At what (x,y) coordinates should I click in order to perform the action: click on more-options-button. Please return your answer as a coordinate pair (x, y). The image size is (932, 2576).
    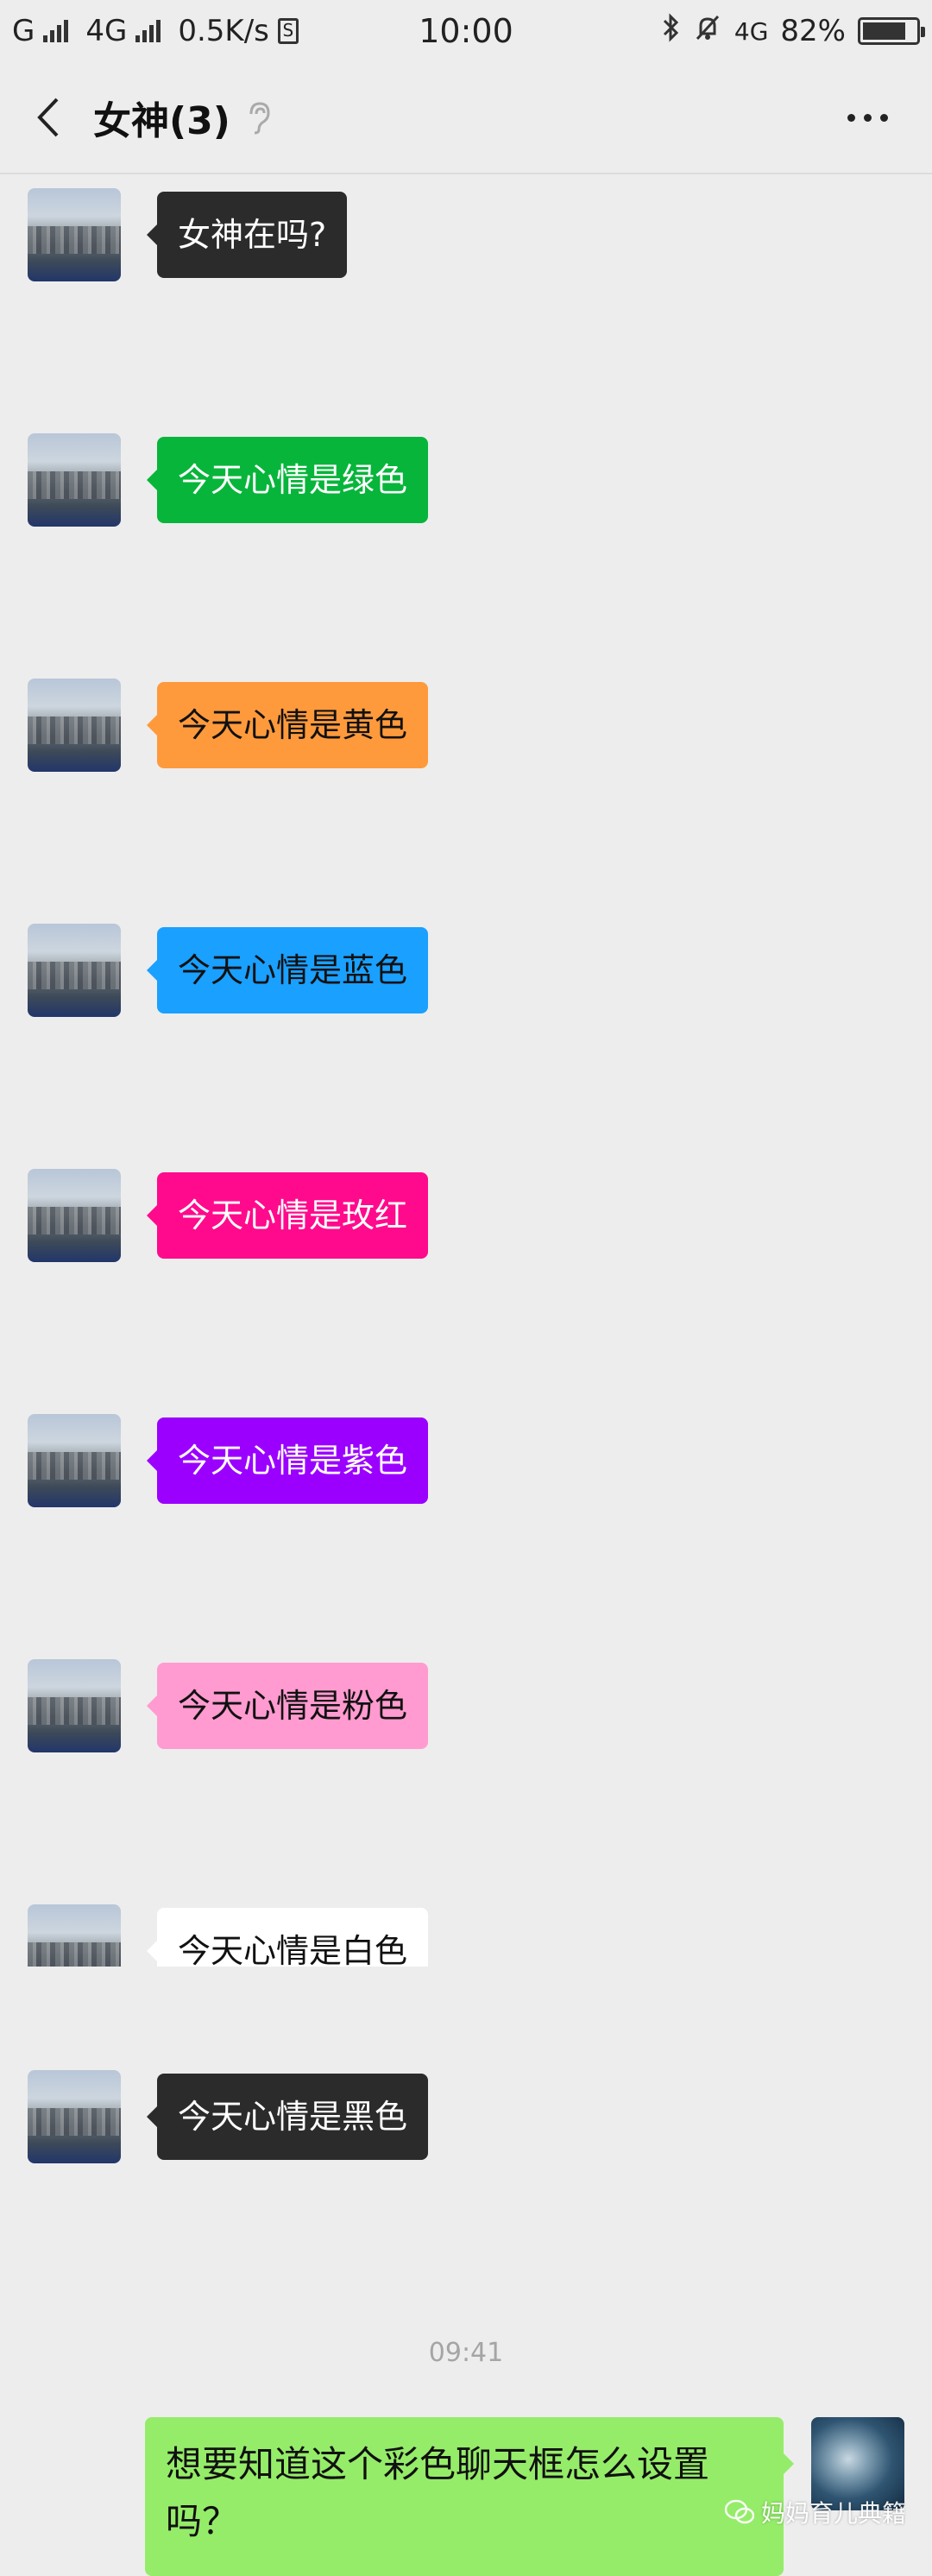
    Looking at the image, I should click on (867, 117).